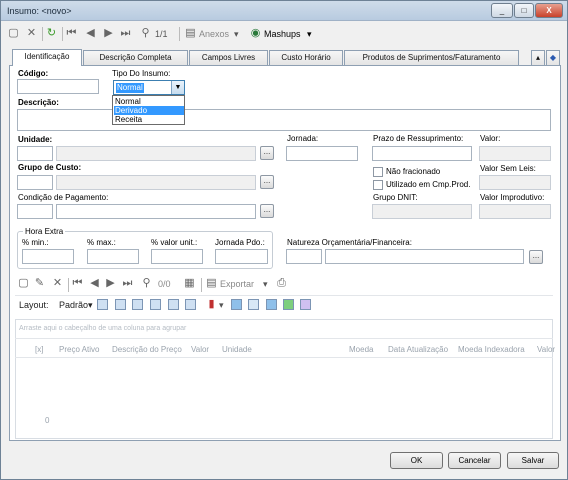 Image resolution: width=568 pixels, height=480 pixels. Describe the element at coordinates (378, 172) in the screenshot. I see `nao-fracionado-checkbox` at that location.